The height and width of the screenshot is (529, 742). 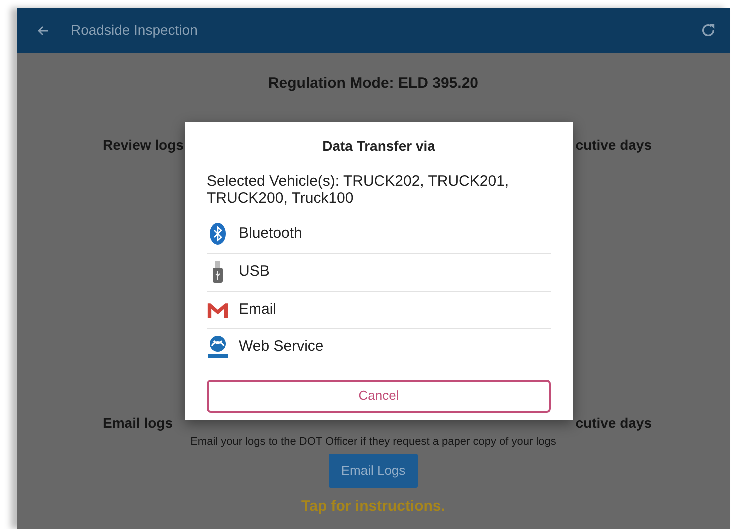 What do you see at coordinates (379, 234) in the screenshot?
I see `transfer-option: Bluetooth` at bounding box center [379, 234].